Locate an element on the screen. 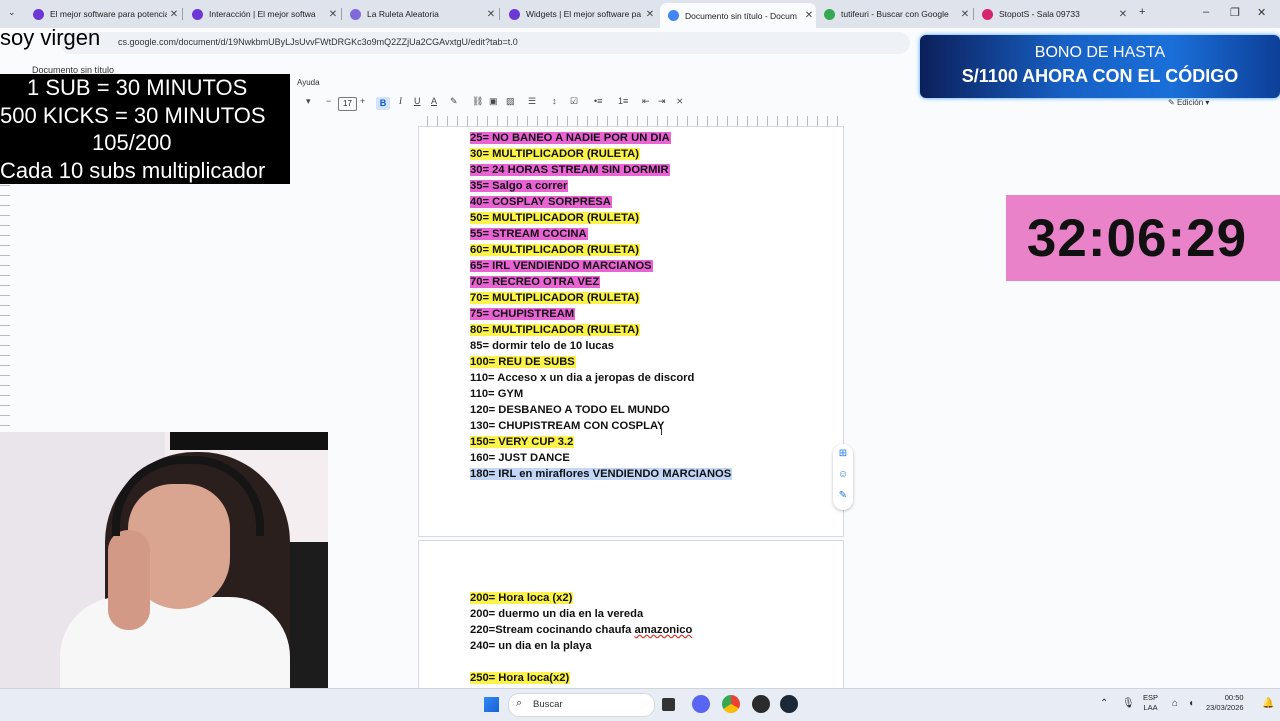 This screenshot has width=1280, height=721. minimize-icon: – is located at coordinates (1206, 12).